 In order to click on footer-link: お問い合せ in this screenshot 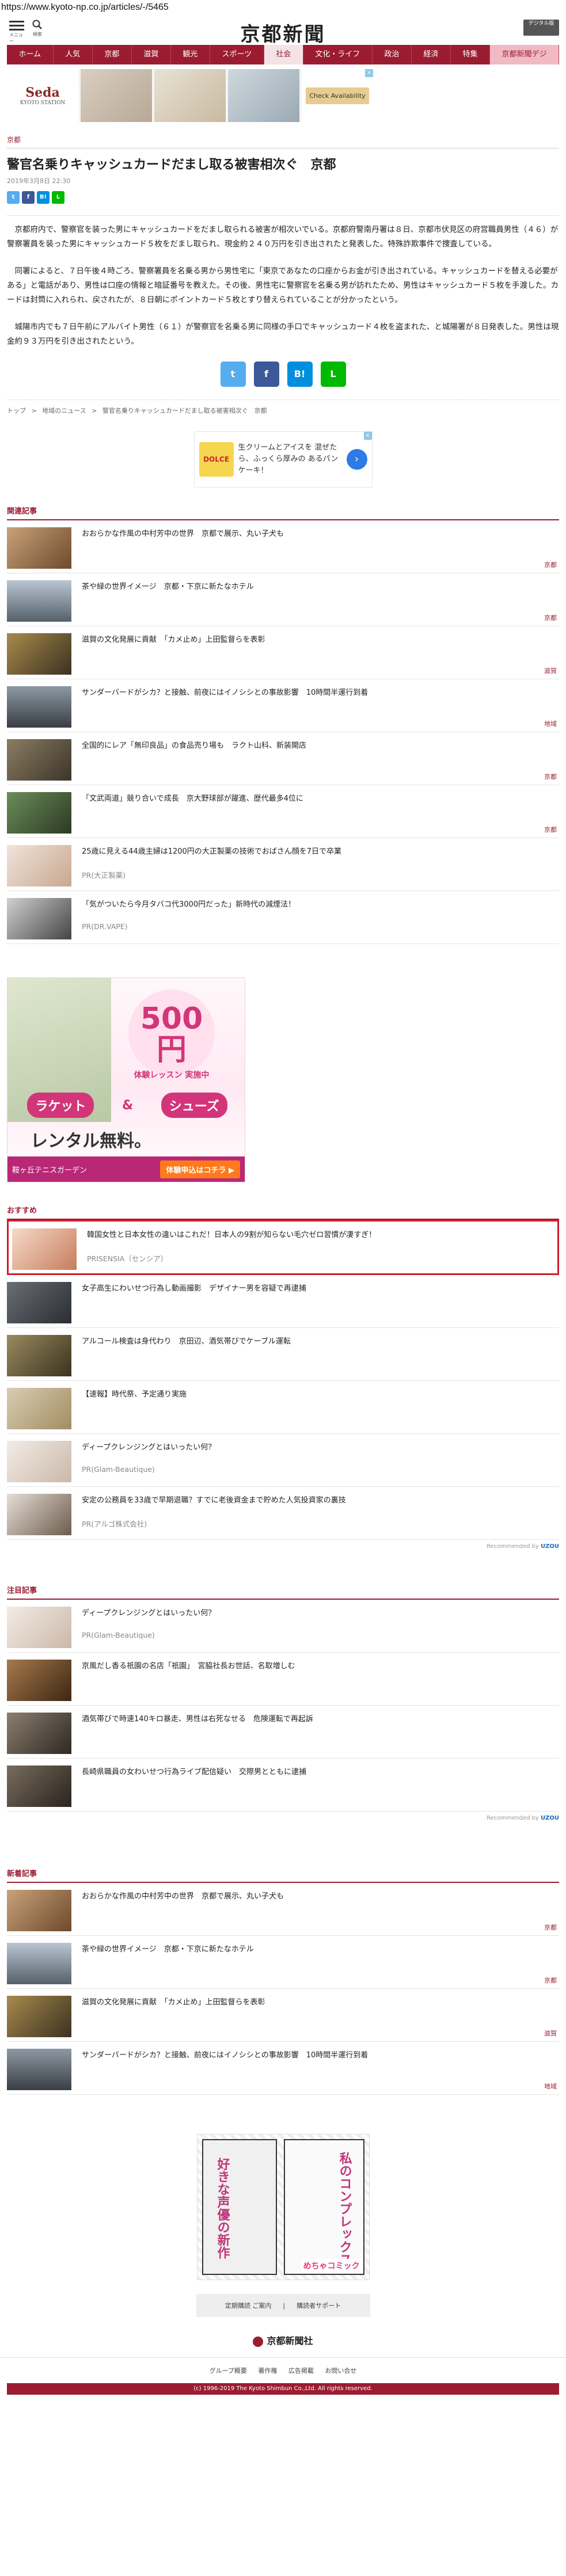, I will do `click(340, 2371)`.